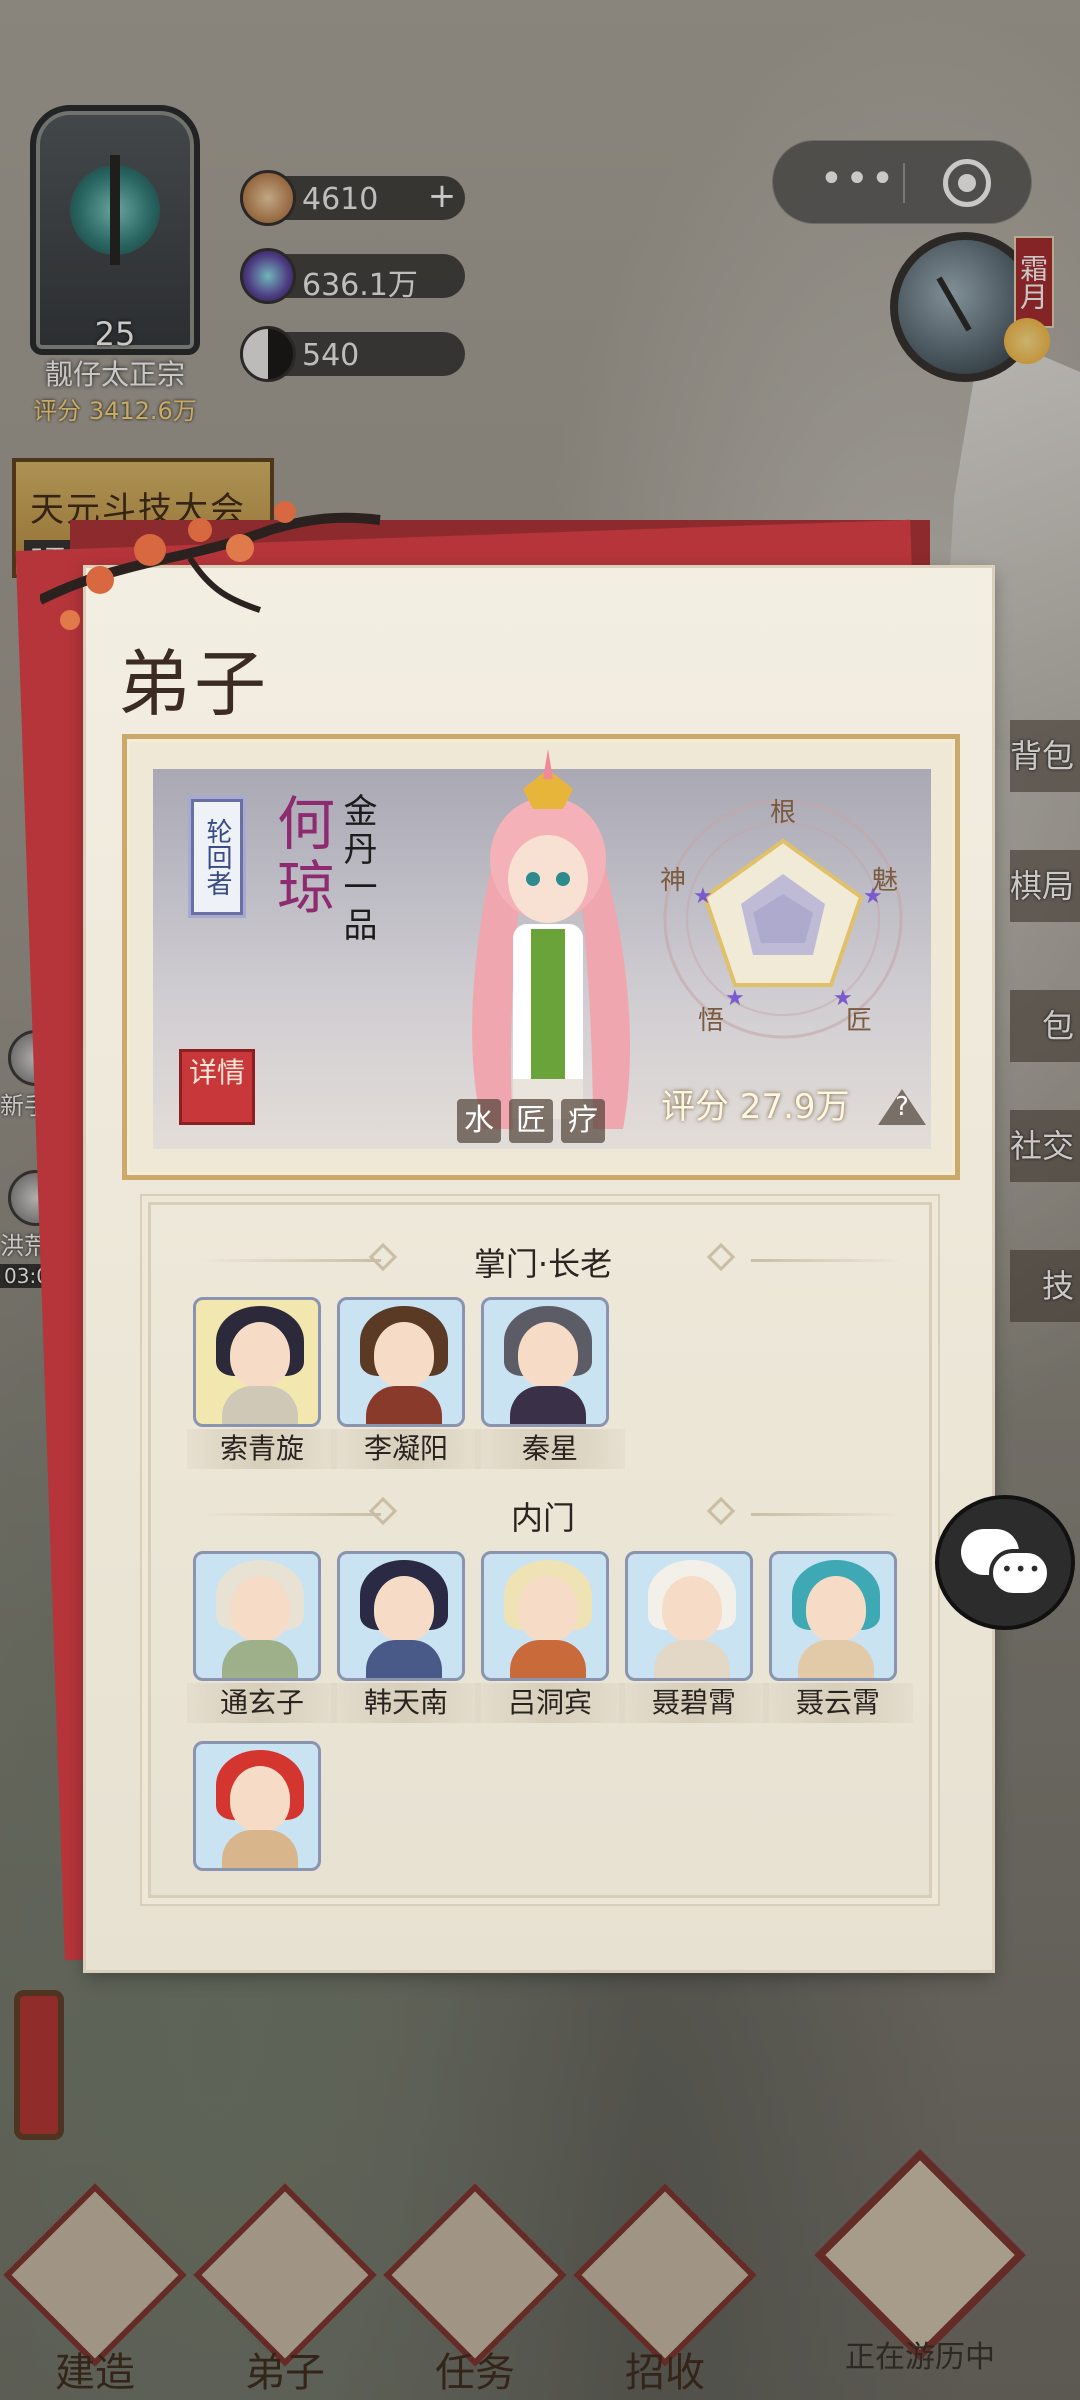 This screenshot has height=2400, width=1080. I want to click on element-tag: 匠, so click(531, 1121).